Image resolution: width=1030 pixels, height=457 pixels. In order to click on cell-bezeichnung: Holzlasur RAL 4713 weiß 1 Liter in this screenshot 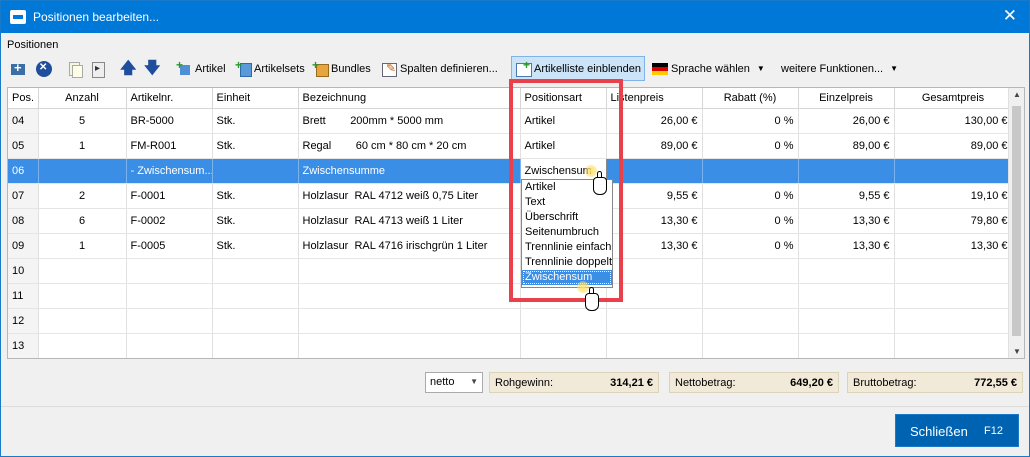, I will do `click(409, 221)`.